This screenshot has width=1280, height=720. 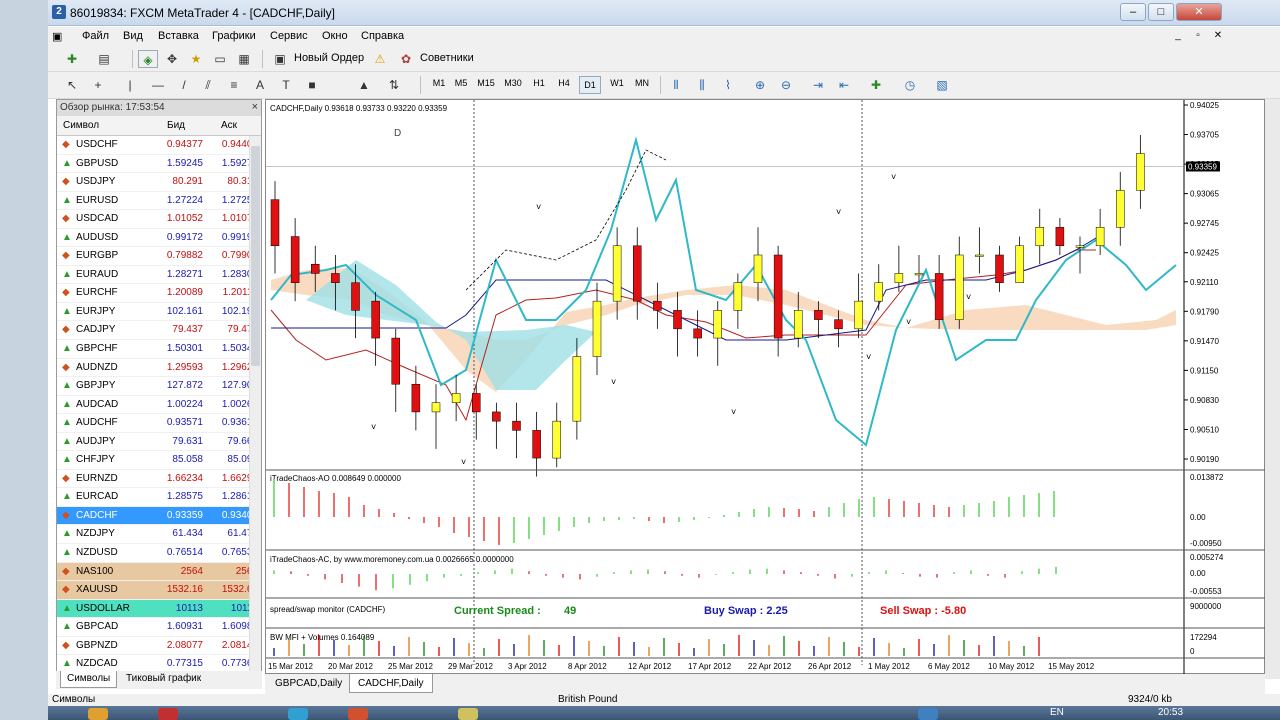 I want to click on scroll-thumb, so click(x=255, y=256).